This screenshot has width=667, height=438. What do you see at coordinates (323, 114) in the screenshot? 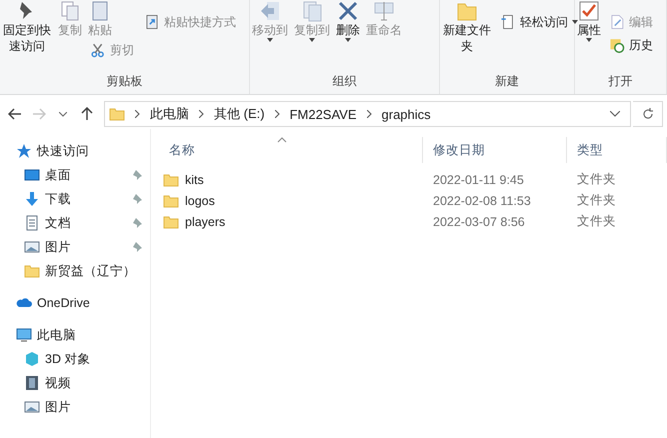
I see `breadcrumb: FM22SAVE` at bounding box center [323, 114].